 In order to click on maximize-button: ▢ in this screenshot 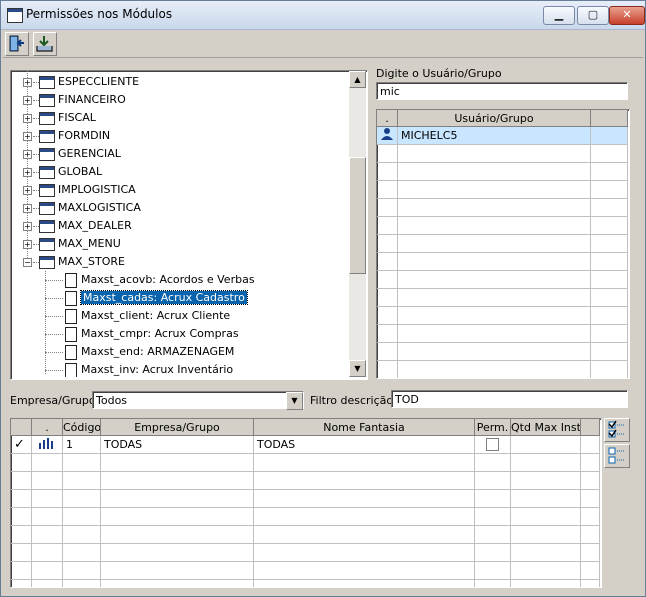, I will do `click(593, 15)`.